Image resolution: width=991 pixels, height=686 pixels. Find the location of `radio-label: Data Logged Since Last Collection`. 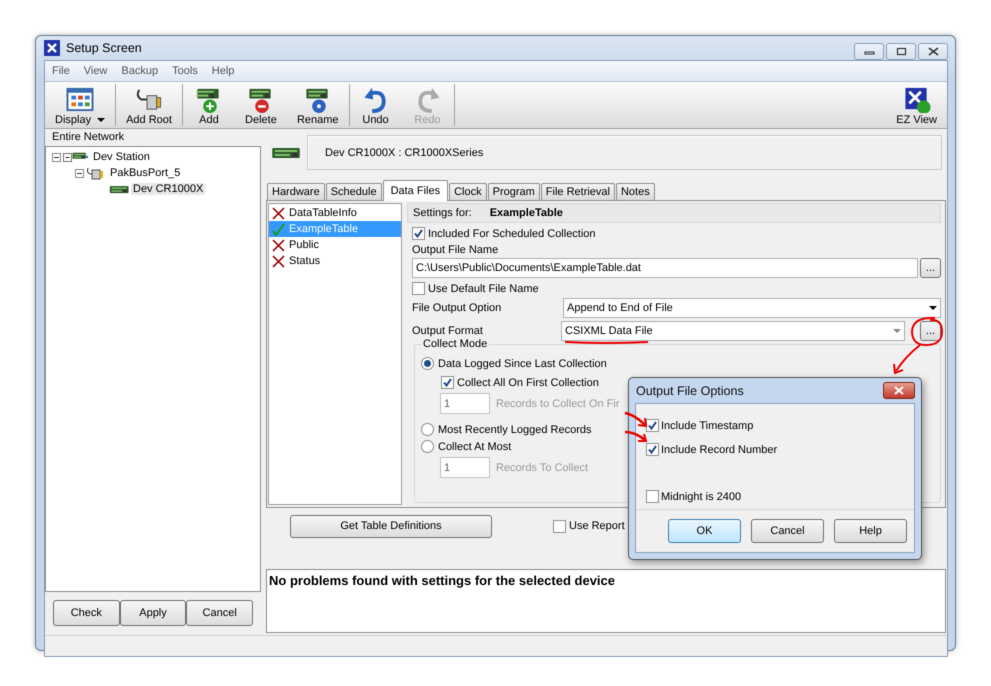

radio-label: Data Logged Since Last Collection is located at coordinates (522, 364).